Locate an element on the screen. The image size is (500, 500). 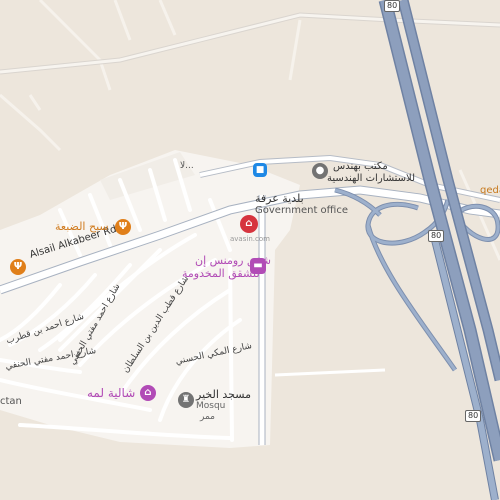
shopping-icon: ⌂ is located at coordinates (148, 393).